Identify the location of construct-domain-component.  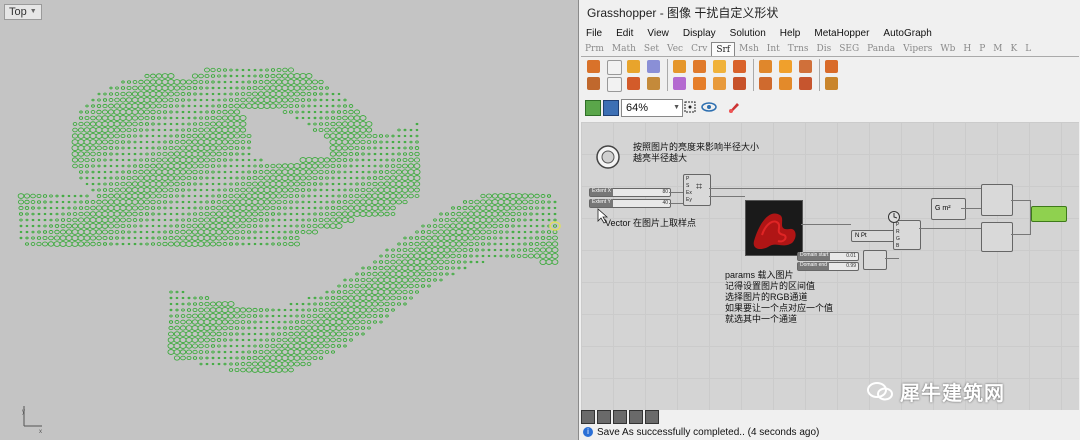
(875, 260).